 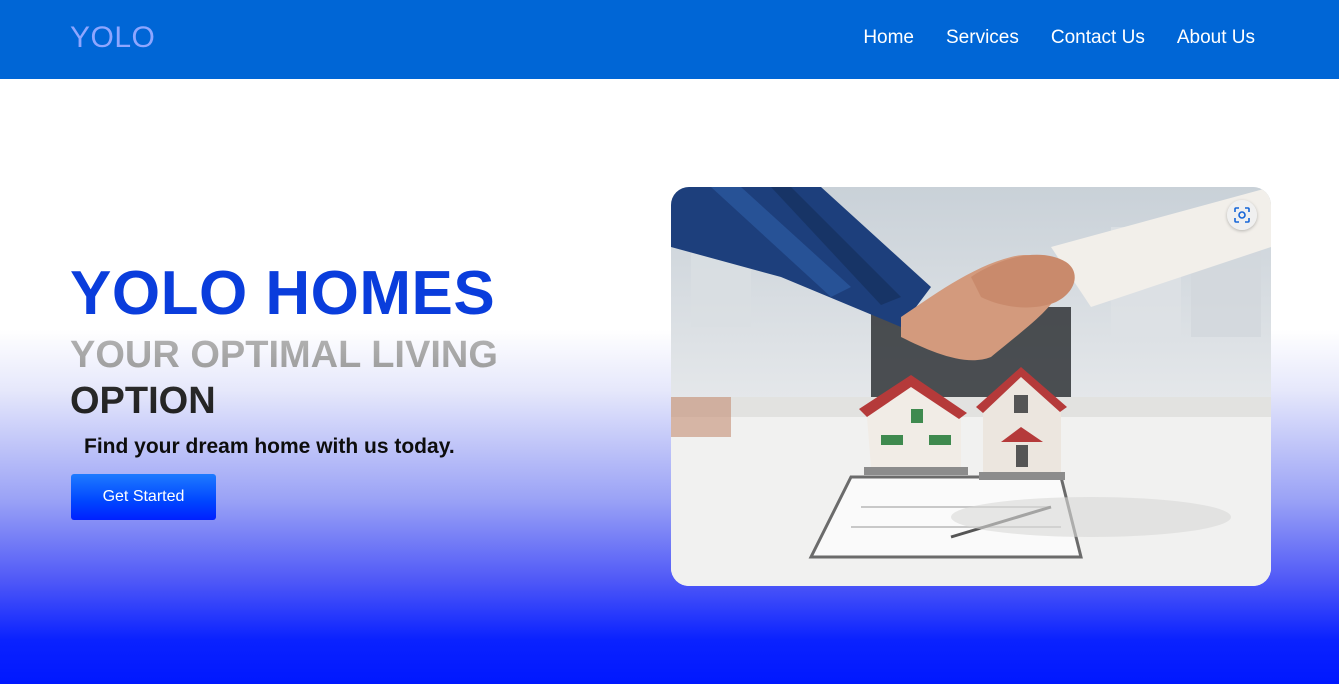 I want to click on hero-subtitle: YOUR OPTIMAL LIVING OPTION, so click(x=305, y=378).